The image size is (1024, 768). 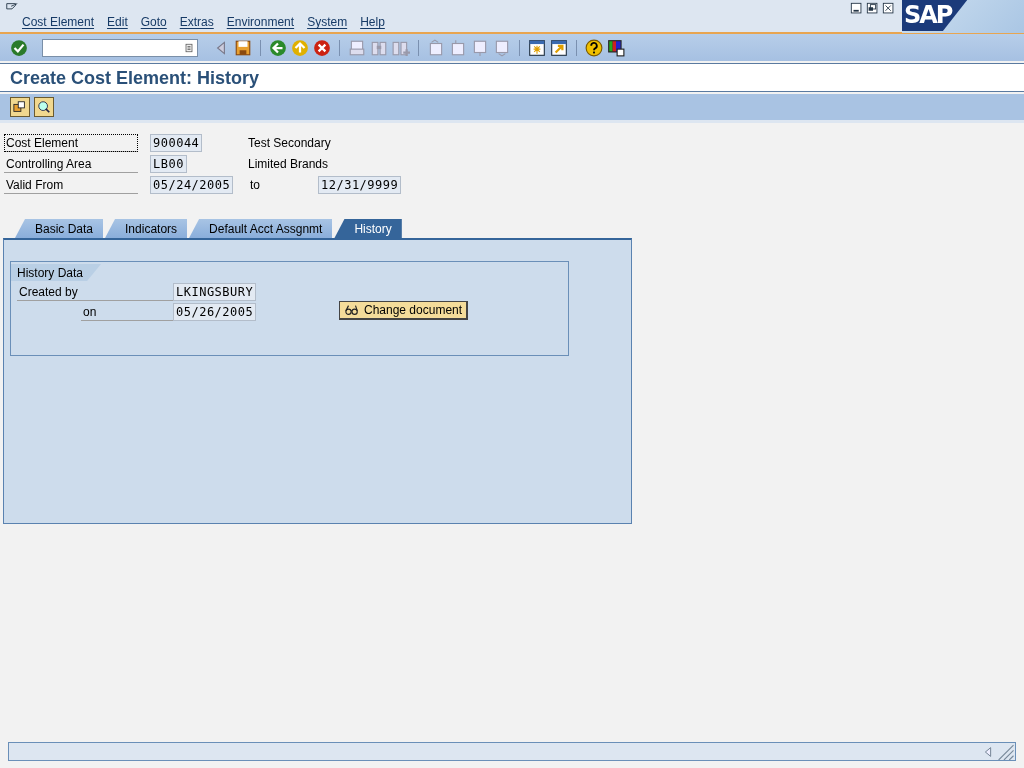 What do you see at coordinates (215, 312) in the screenshot?
I see `input-field: 05/26/2005` at bounding box center [215, 312].